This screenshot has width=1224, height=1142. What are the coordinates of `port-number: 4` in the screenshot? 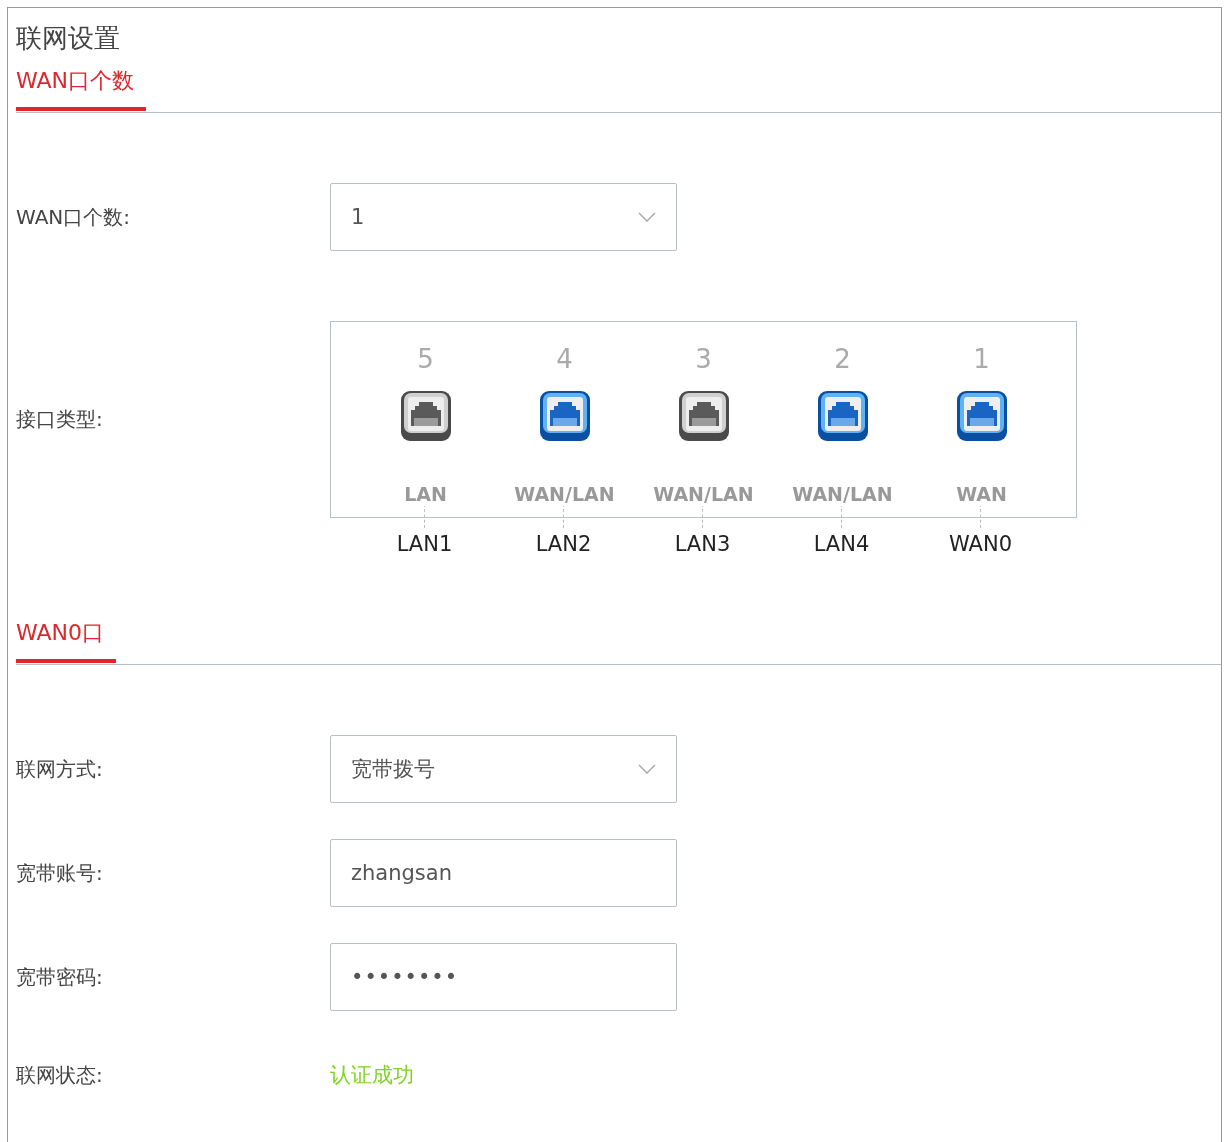 It's located at (564, 359).